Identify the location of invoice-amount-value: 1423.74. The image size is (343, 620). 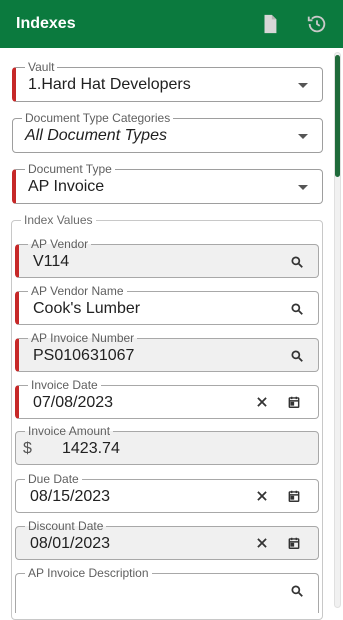
(91, 448).